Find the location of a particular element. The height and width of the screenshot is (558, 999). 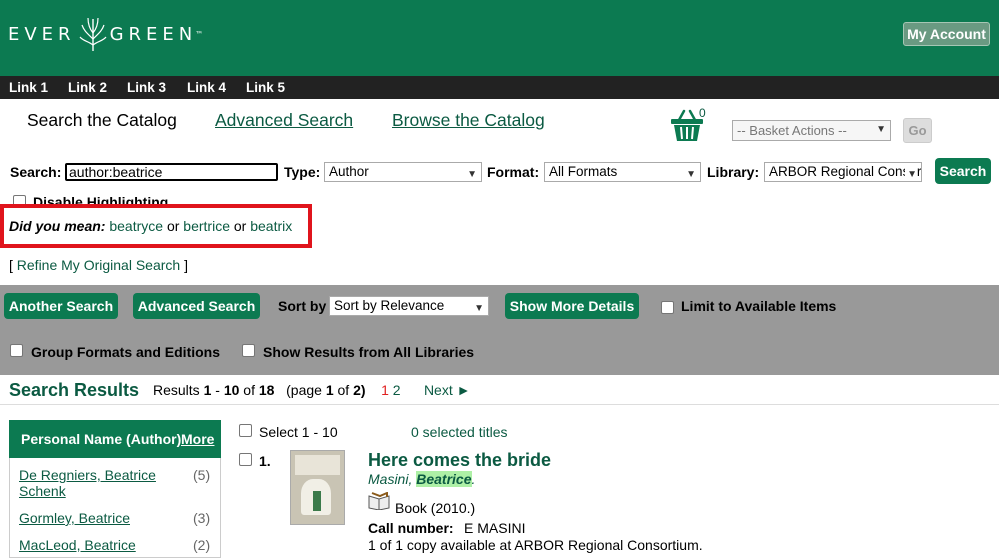

limit-available-label: Limit to Available Items is located at coordinates (759, 306).